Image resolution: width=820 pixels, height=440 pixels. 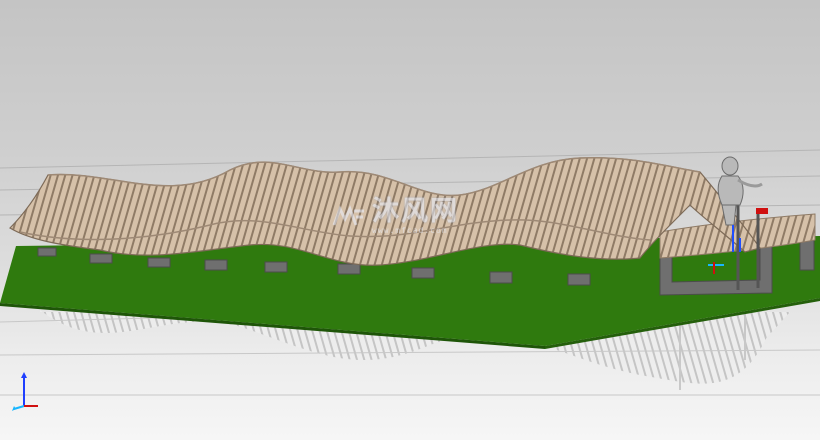 I want to click on reference-figure, so click(x=740, y=191).